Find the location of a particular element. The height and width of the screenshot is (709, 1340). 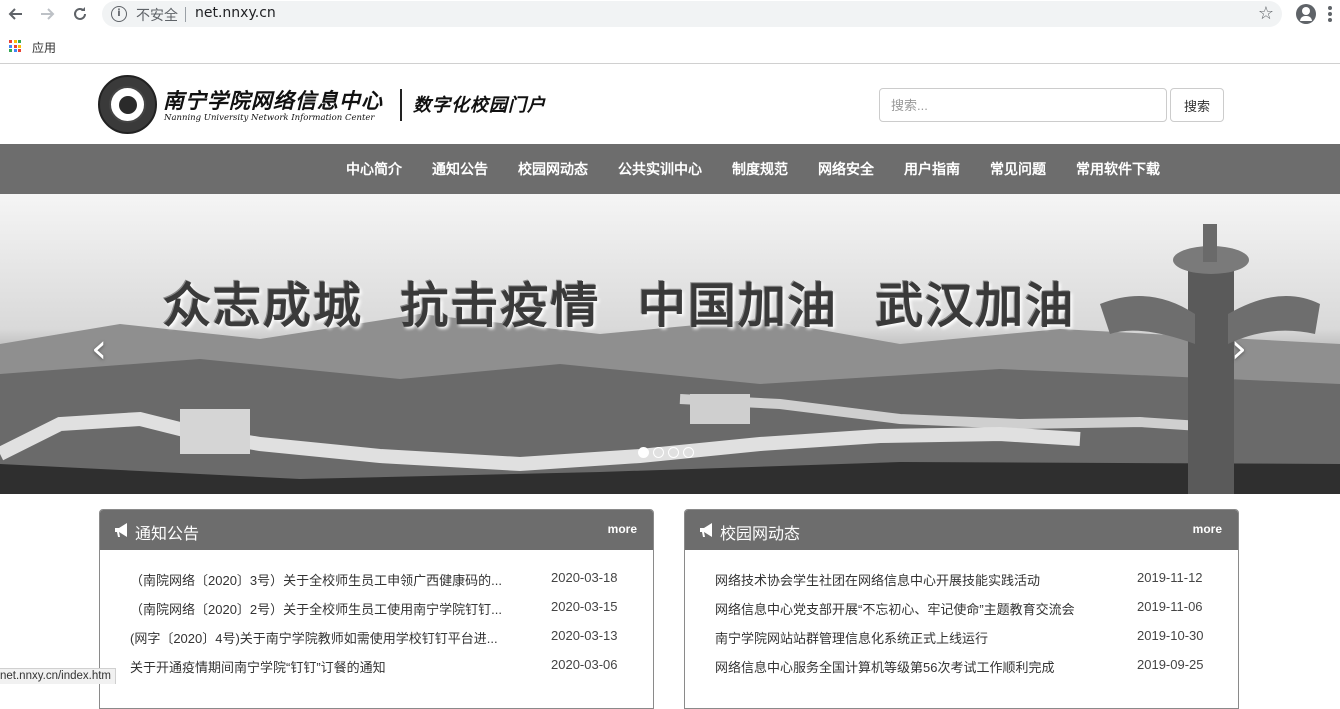

list-item: 南宁学院网站站群管理信息化系统正式上线运行 2019-10-30 is located at coordinates (961, 637).